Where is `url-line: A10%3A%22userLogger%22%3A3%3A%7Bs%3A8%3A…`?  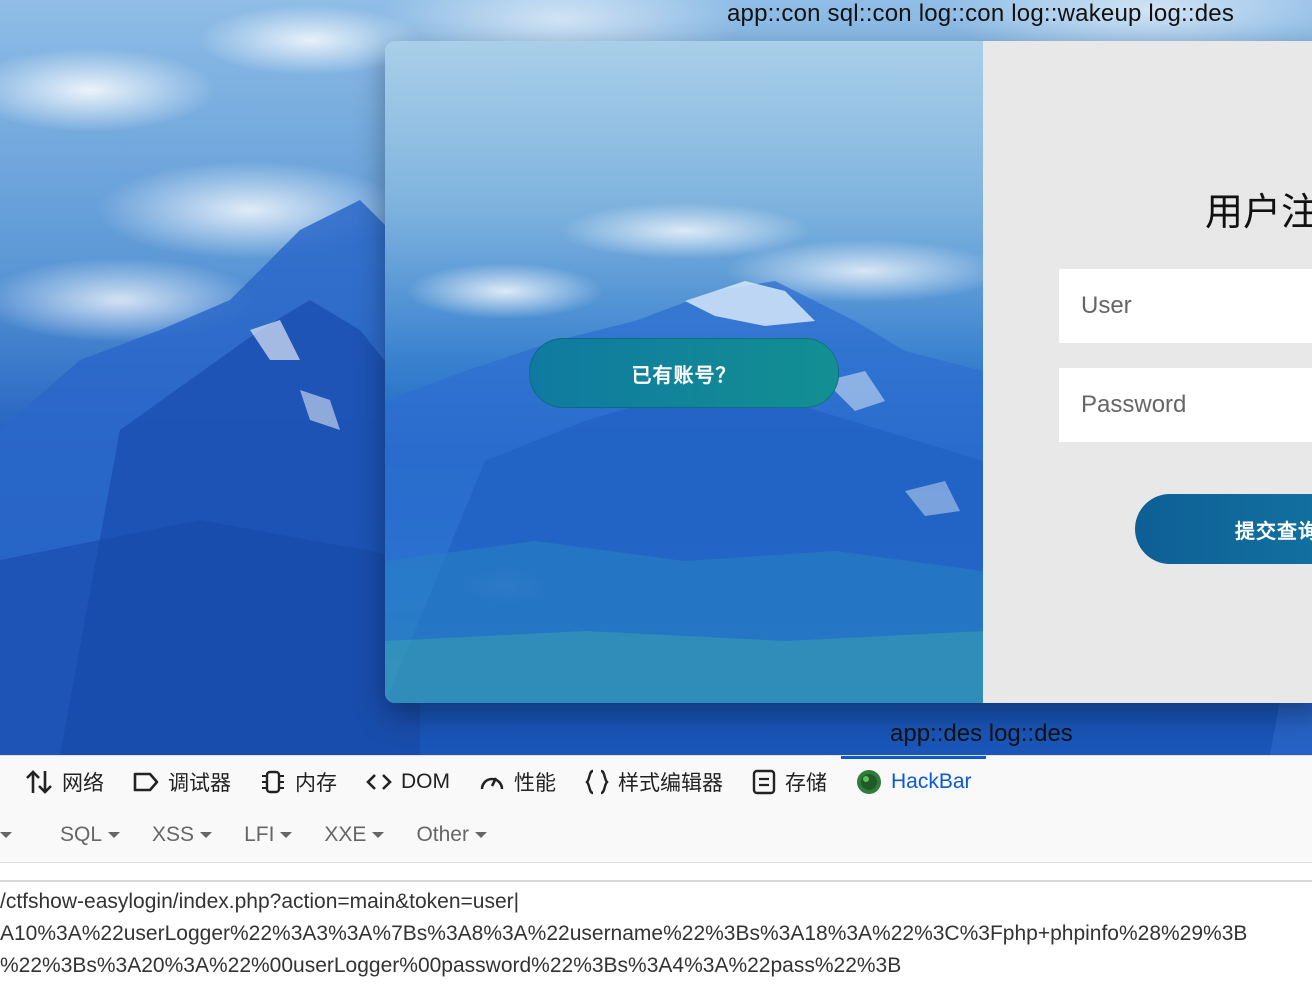
url-line: A10%3A%22userLogger%22%3A3%3A%7Bs%3A8%3A… is located at coordinates (624, 933).